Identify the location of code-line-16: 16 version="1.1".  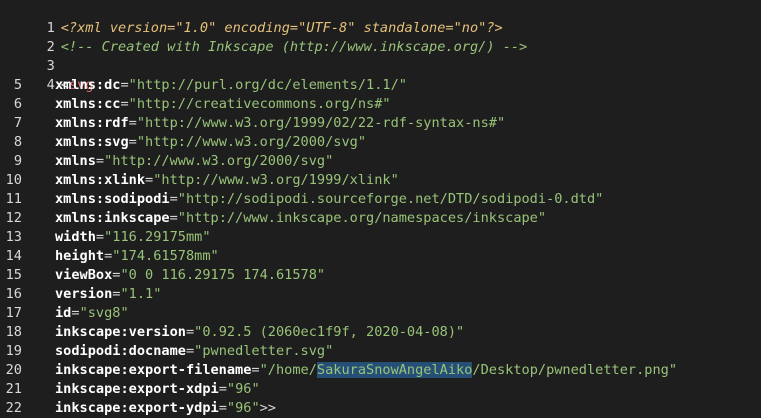
(380, 294).